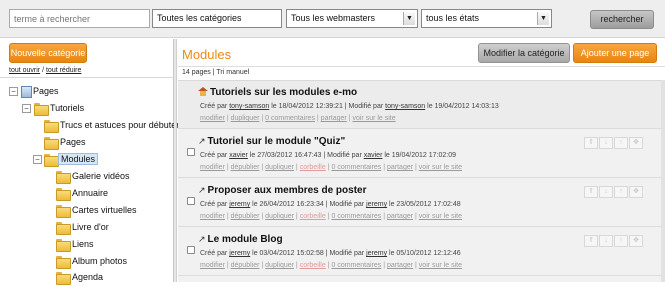 Image resolution: width=665 pixels, height=286 pixels. I want to click on tree-node-label: Album photos, so click(100, 261).